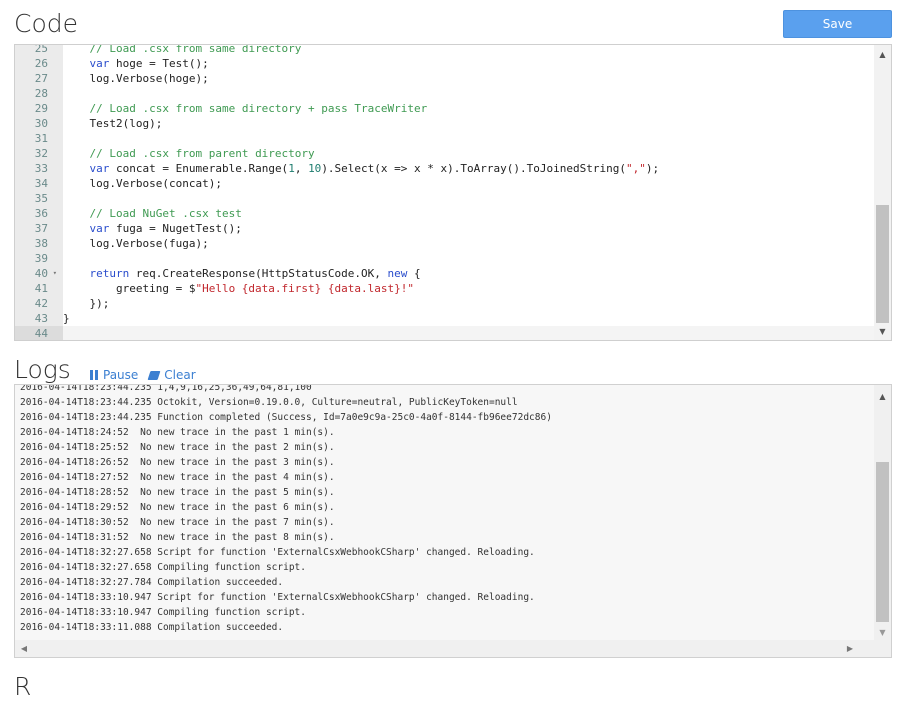 This screenshot has width=900, height=701. Describe the element at coordinates (41, 168) in the screenshot. I see `line-number: 33` at that location.